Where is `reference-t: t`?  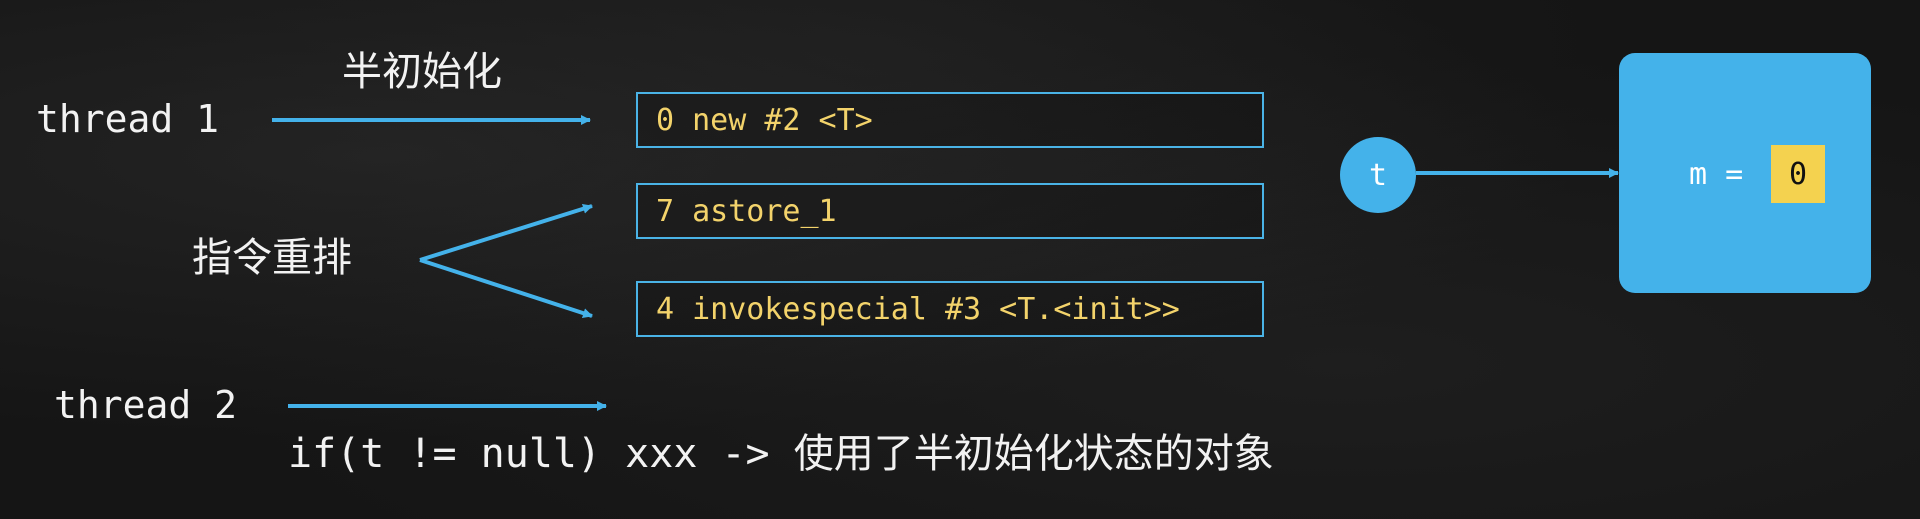
reference-t: t is located at coordinates (1378, 175).